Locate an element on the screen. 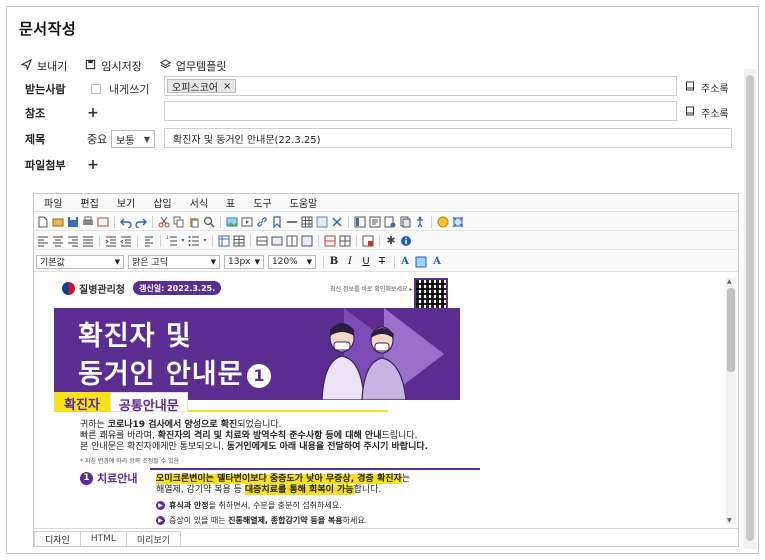 The height and width of the screenshot is (560, 765). numbered-list-icon: 1 is located at coordinates (172, 241).